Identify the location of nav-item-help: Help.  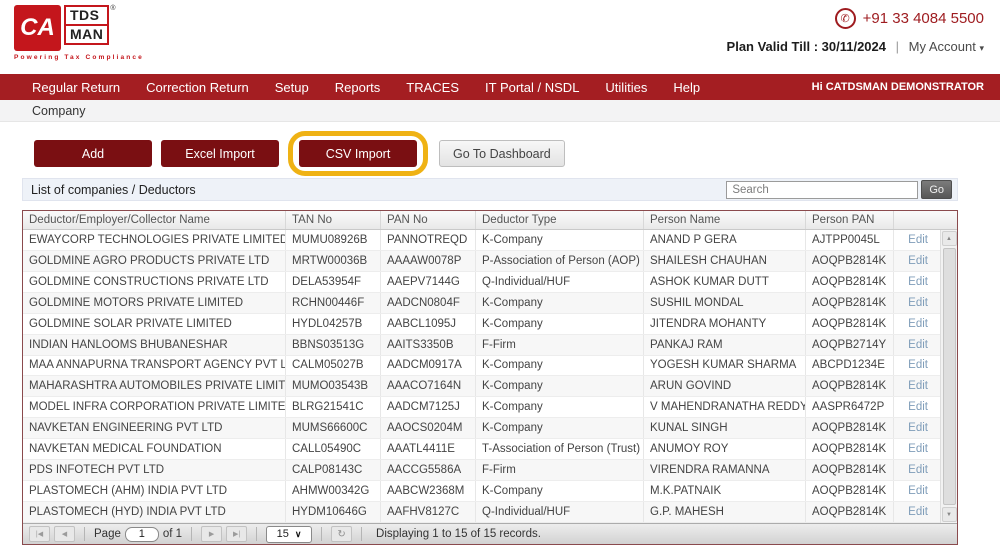
(686, 87).